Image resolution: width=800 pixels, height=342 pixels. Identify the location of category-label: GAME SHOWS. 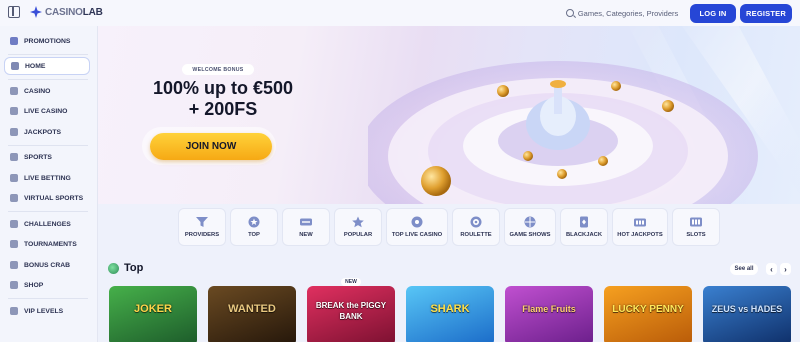
(530, 235).